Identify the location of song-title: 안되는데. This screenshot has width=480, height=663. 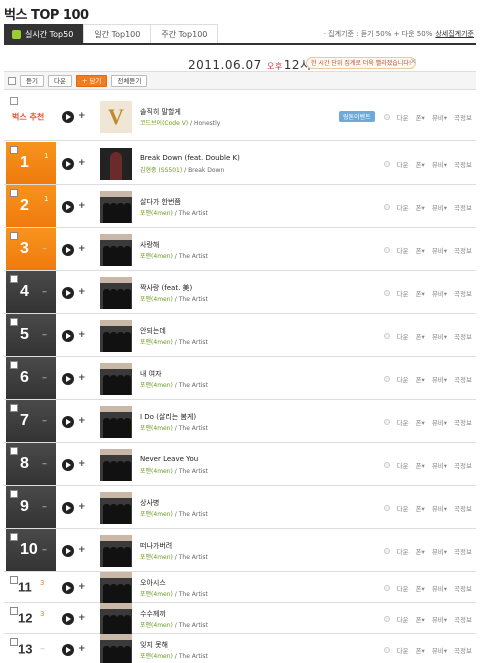
(153, 331).